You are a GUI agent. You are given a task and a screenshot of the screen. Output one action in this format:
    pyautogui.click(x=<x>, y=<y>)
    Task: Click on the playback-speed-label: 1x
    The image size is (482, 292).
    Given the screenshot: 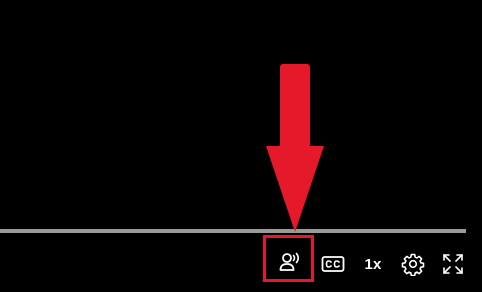 What is the action you would take?
    pyautogui.click(x=373, y=264)
    